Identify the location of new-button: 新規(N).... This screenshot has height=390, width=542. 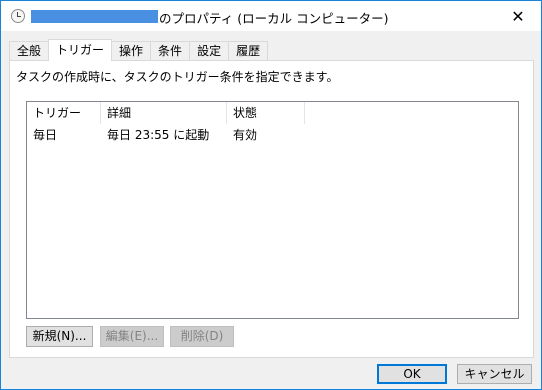
(59, 336).